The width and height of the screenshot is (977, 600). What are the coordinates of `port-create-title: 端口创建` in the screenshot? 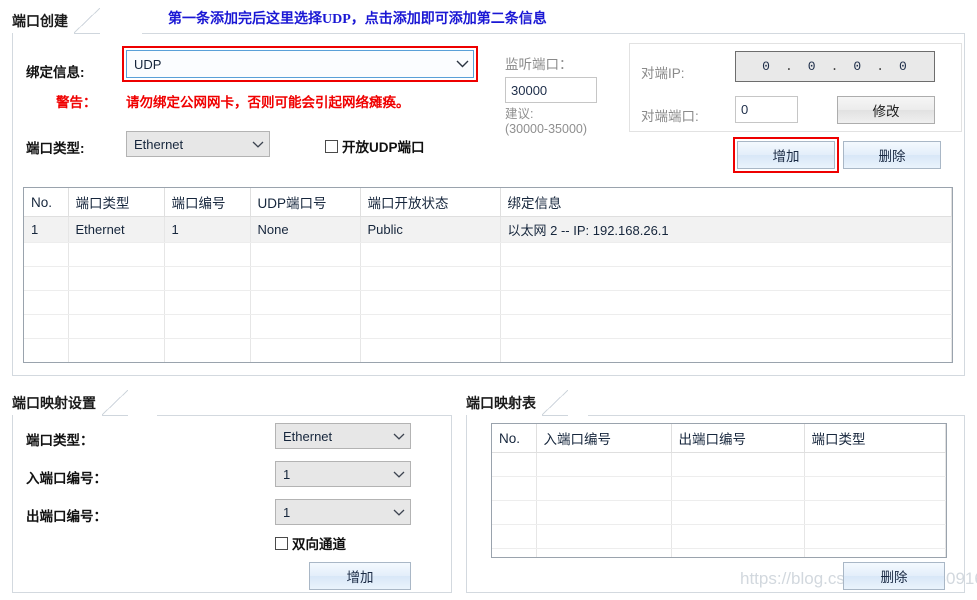 It's located at (40, 21).